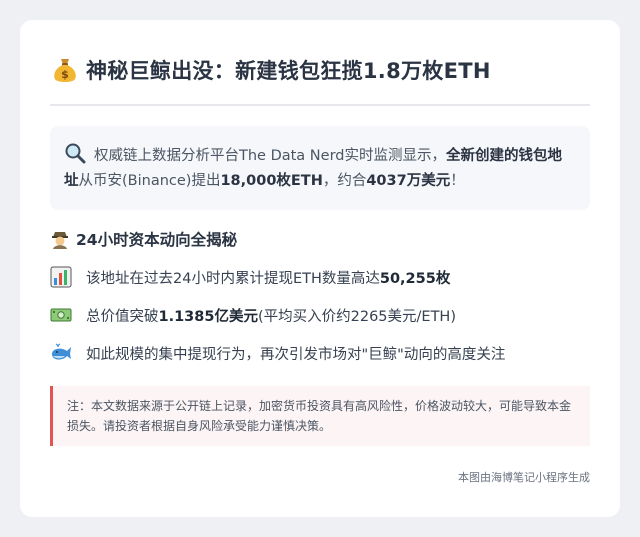 This screenshot has height=537, width=640. Describe the element at coordinates (524, 477) in the screenshot. I see `footer-credit: 本图由海博笔记小程序生成` at that location.